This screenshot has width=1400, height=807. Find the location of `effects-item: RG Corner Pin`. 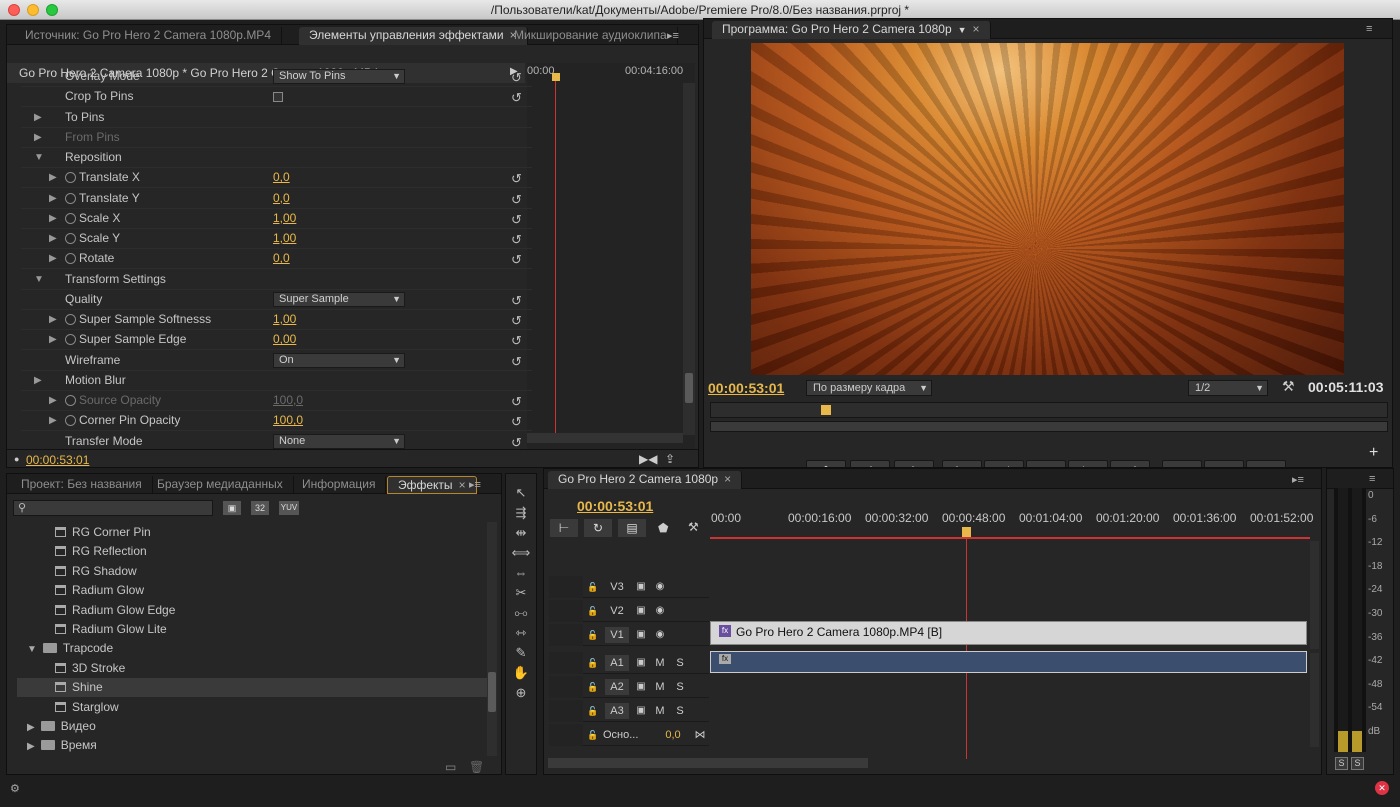

effects-item: RG Corner Pin is located at coordinates (253, 532).